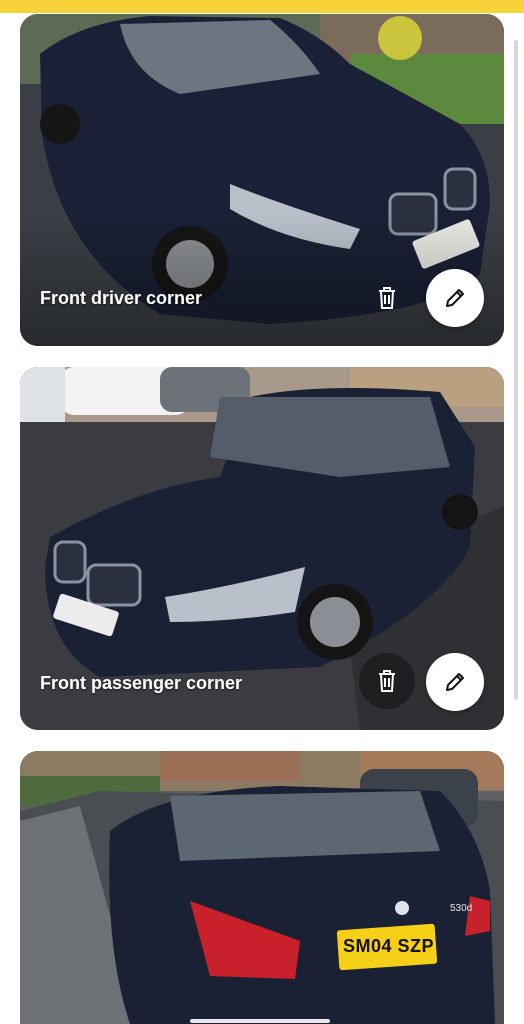 This screenshot has height=1024, width=524. I want to click on license-plate: SM04 SZP, so click(389, 946).